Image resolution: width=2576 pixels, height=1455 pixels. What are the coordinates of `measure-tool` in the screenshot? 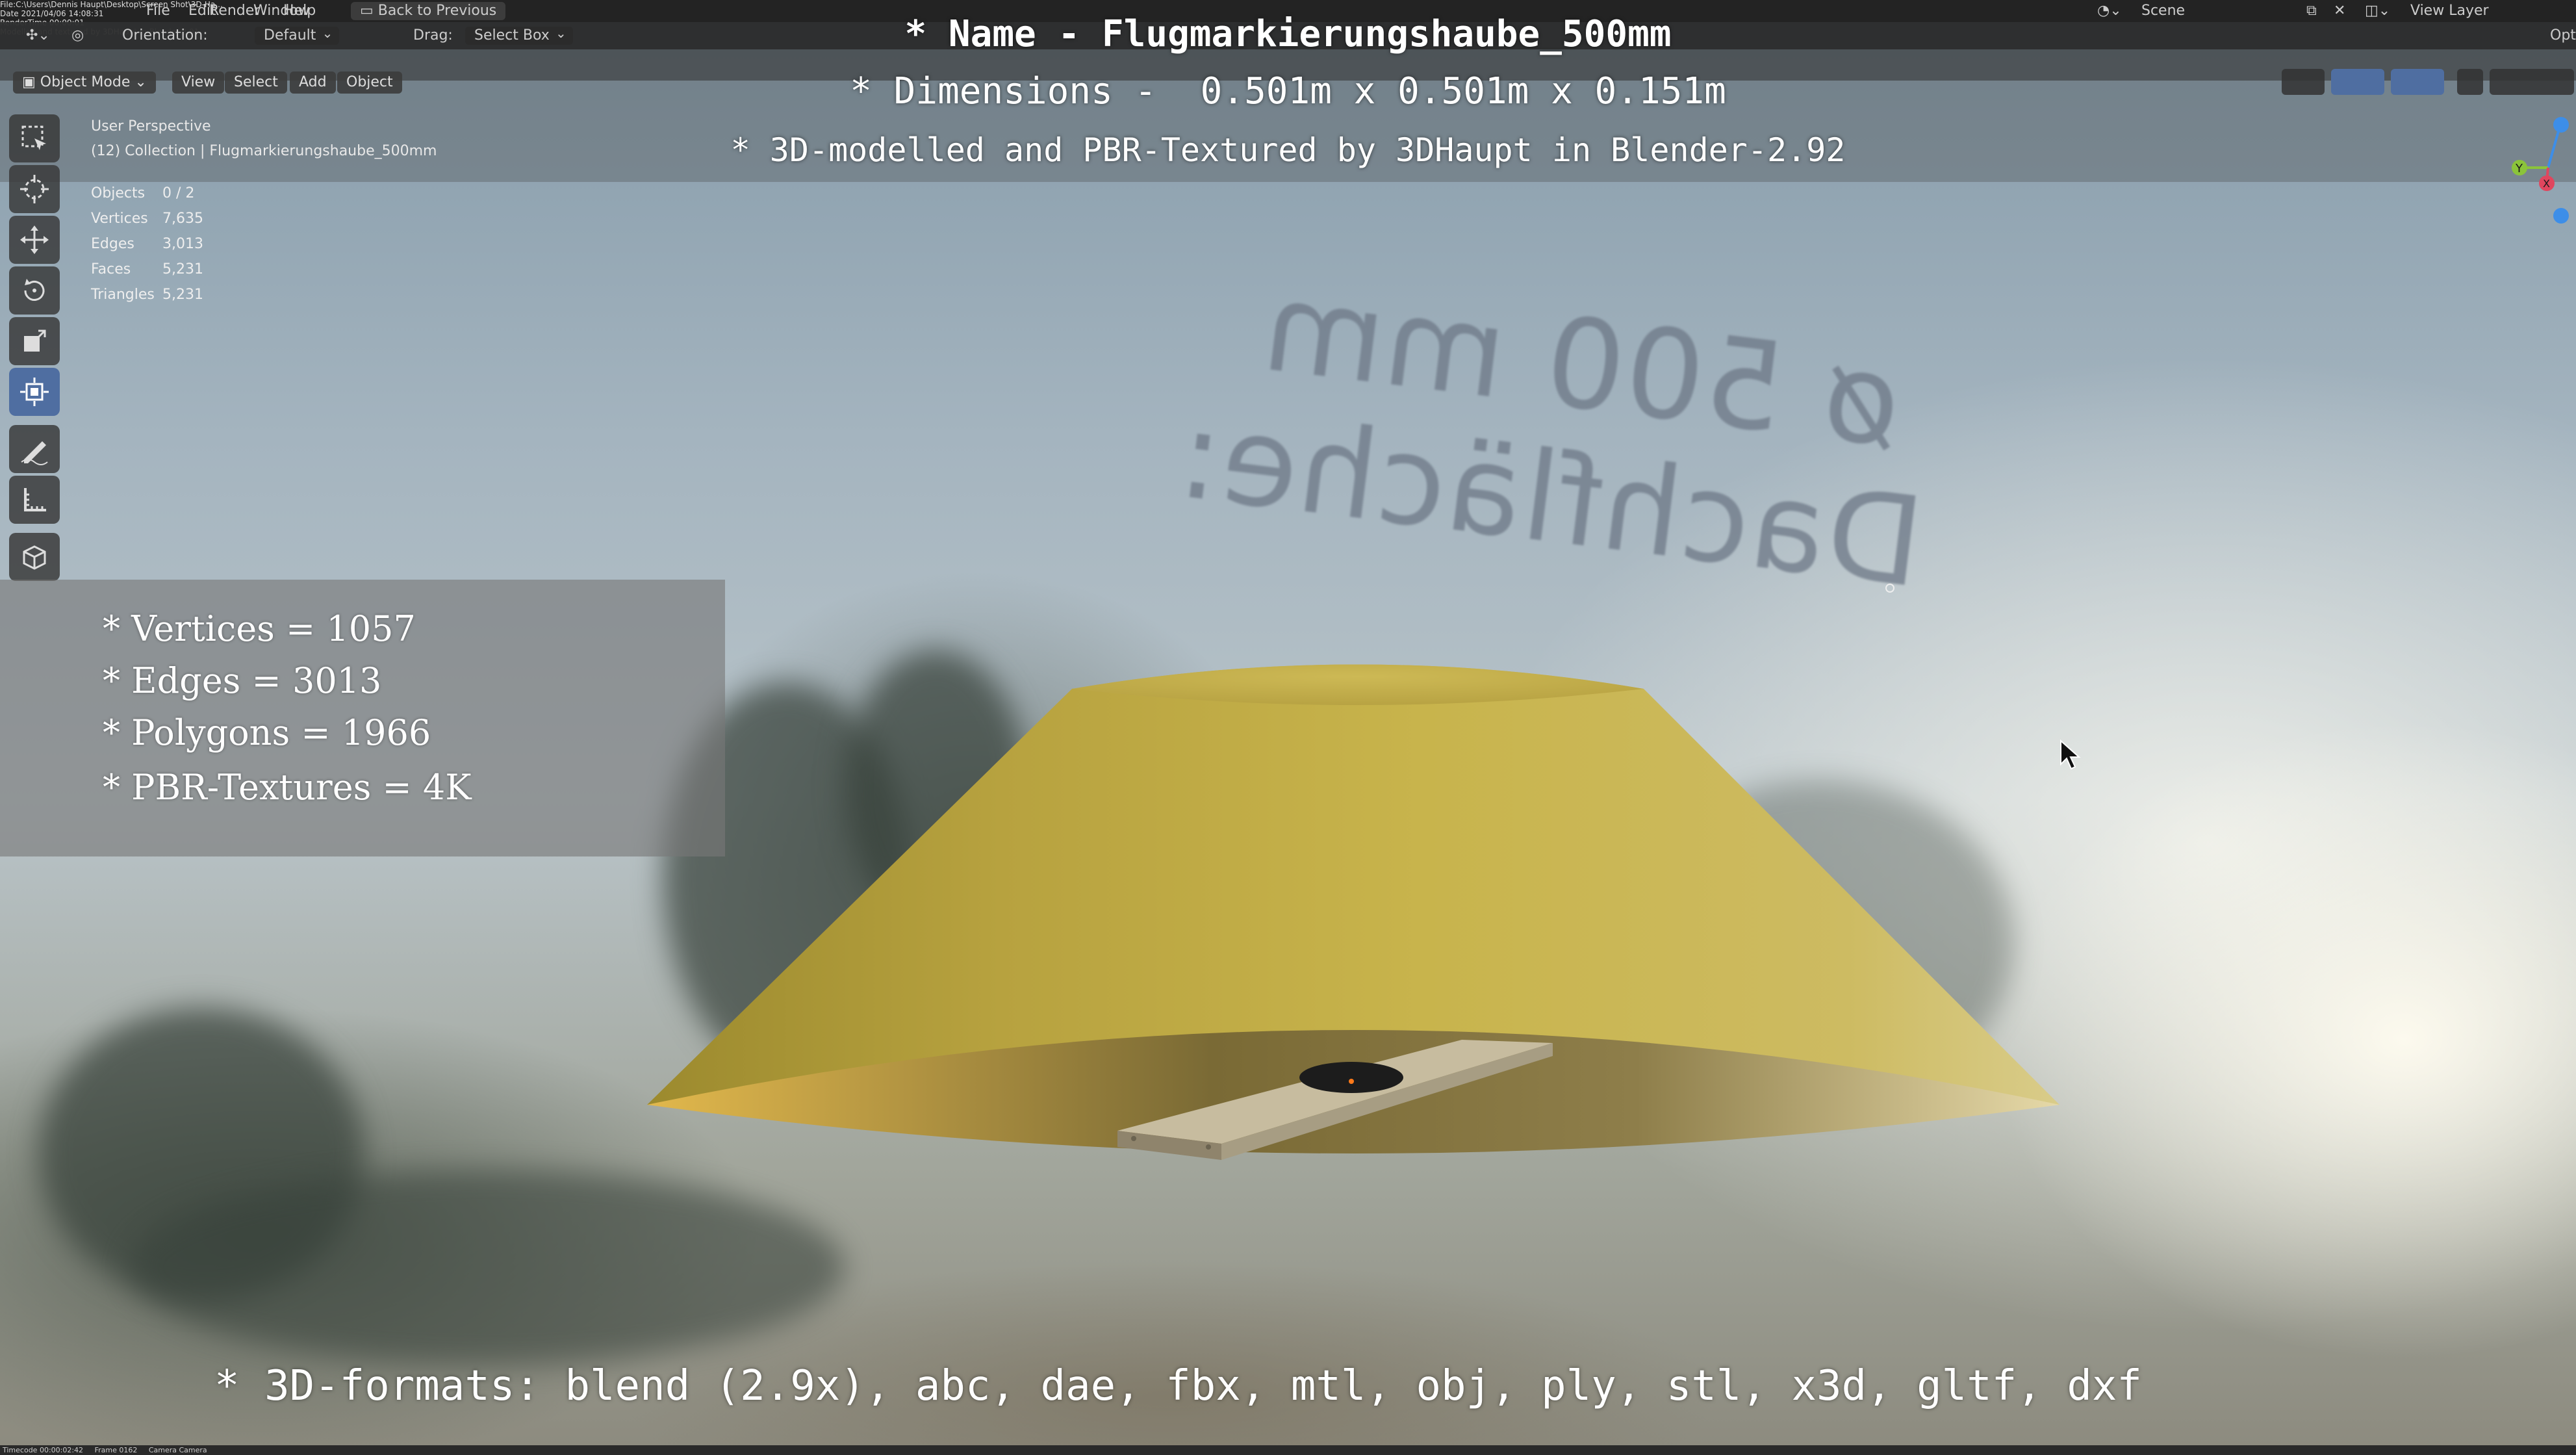 It's located at (34, 500).